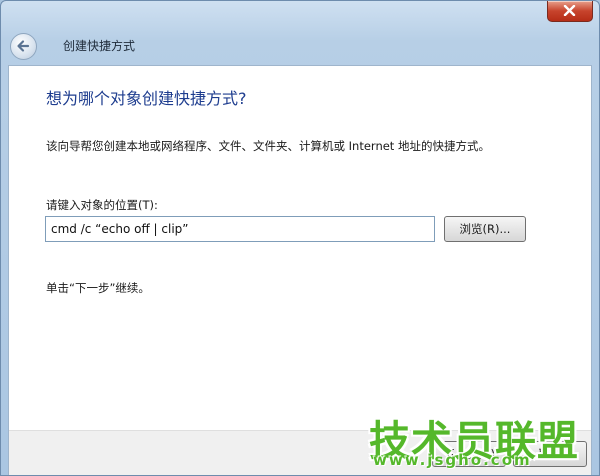  I want to click on continue-hint: 单击“下一步”继续。, so click(98, 288).